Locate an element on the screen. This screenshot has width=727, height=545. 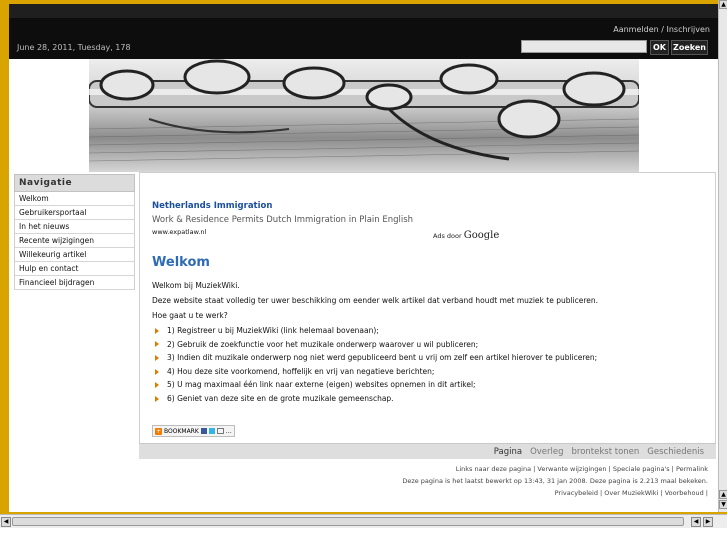
ads-by-google-link: Ads door Google is located at coordinates (466, 235).